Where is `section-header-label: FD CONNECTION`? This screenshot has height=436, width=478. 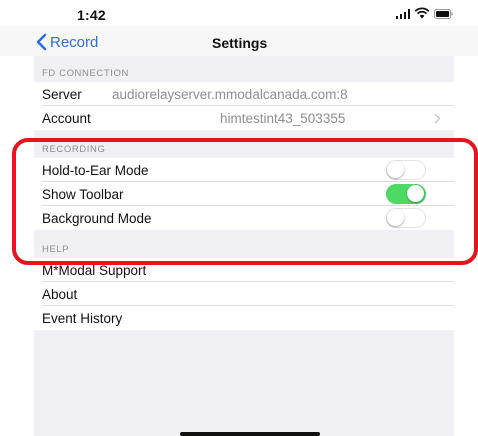
section-header-label: FD CONNECTION is located at coordinates (85, 73).